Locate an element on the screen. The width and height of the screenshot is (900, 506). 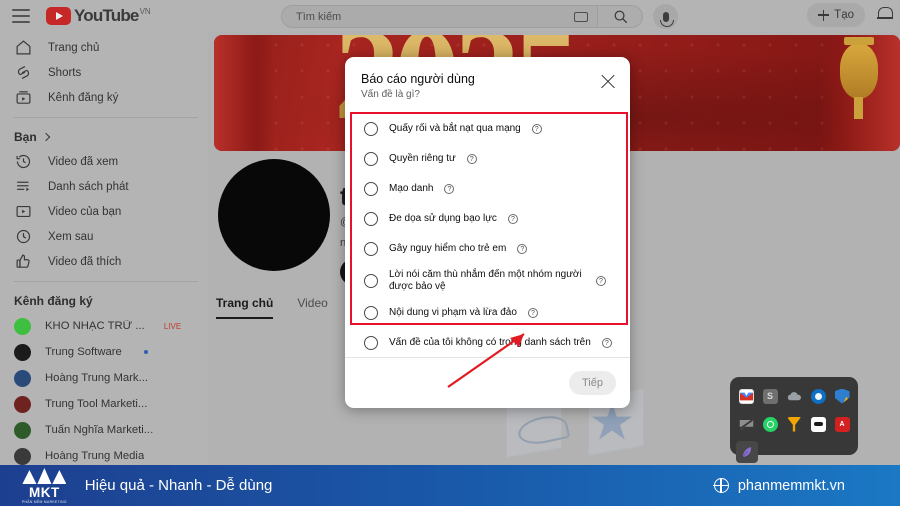
tab-trang-chu: Trang chủ is located at coordinates (245, 307).